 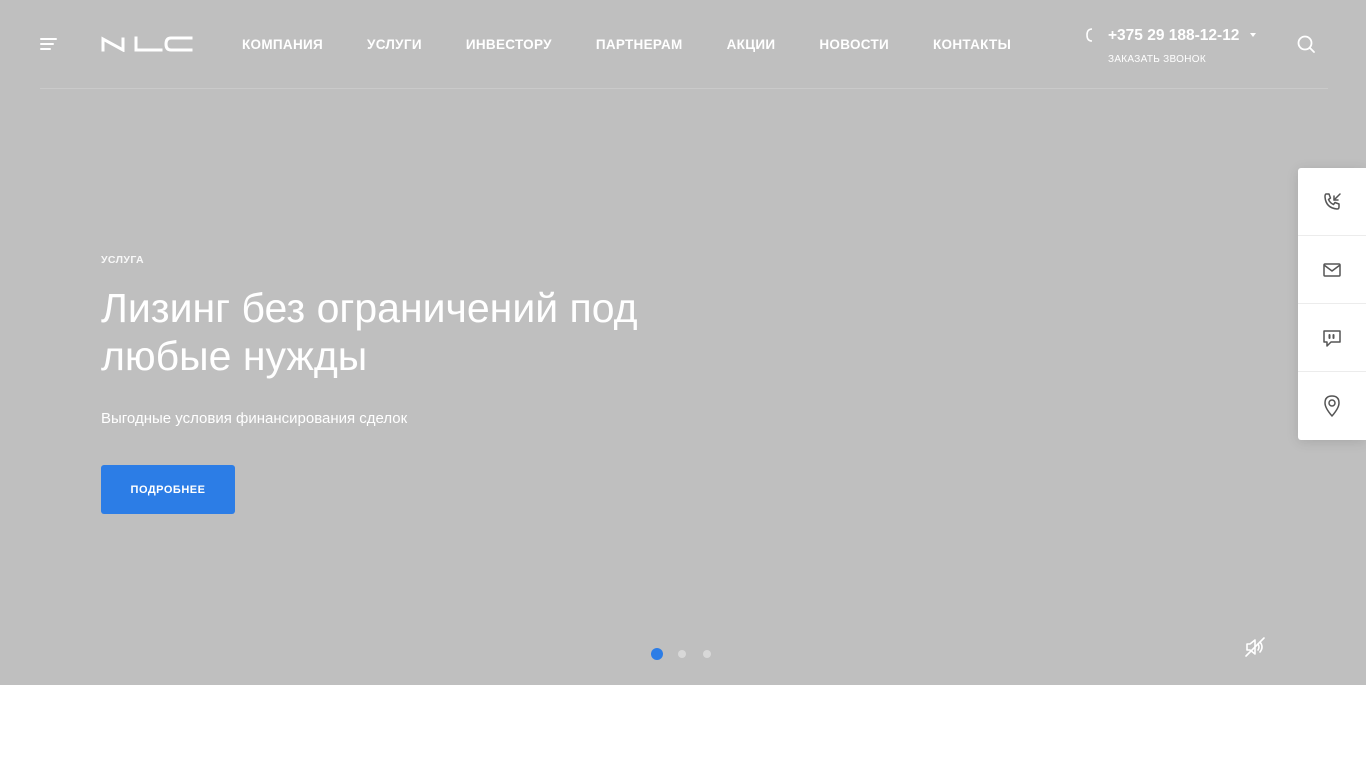 What do you see at coordinates (147, 44) in the screenshot?
I see `nlc-logo` at bounding box center [147, 44].